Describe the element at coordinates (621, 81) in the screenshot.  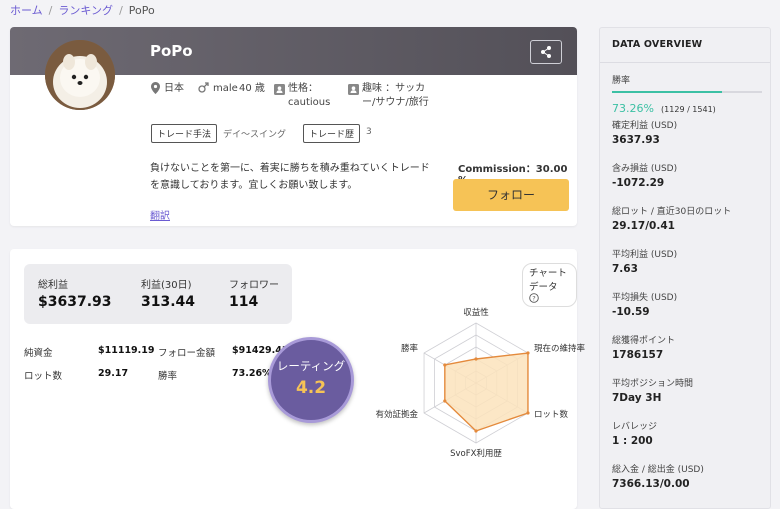
I see `sidebar-winrate-label: 勝率` at that location.